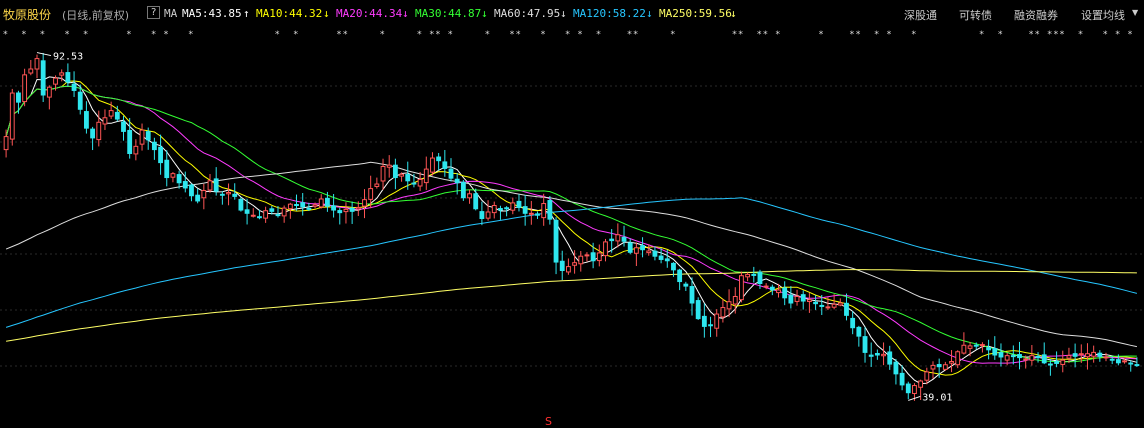 The height and width of the screenshot is (428, 1144). Describe the element at coordinates (44, 54) in the screenshot. I see `high-pointer-line` at that location.